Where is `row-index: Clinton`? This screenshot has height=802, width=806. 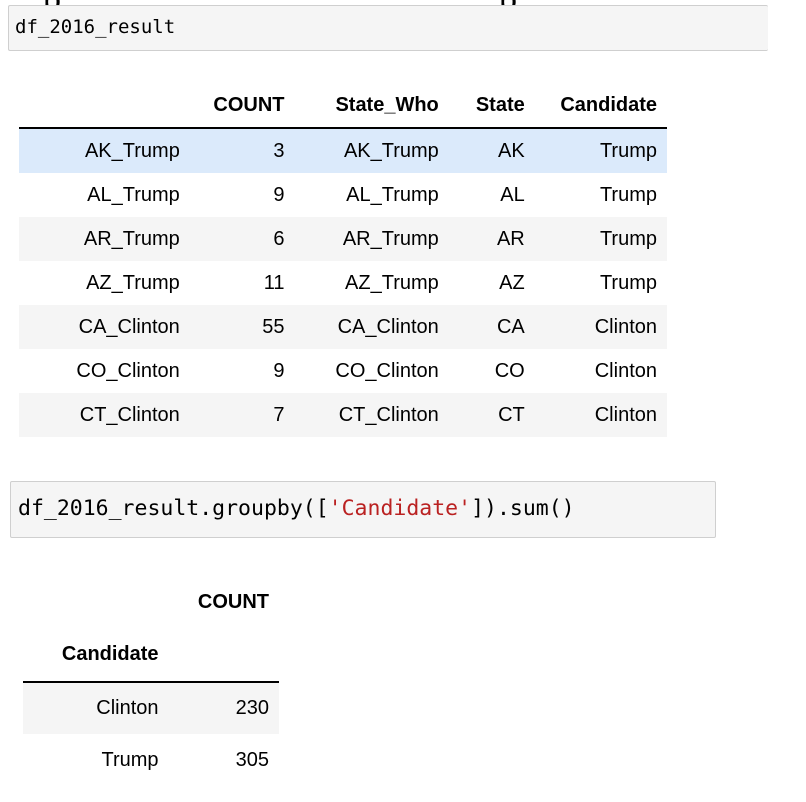
row-index: Clinton is located at coordinates (127, 708).